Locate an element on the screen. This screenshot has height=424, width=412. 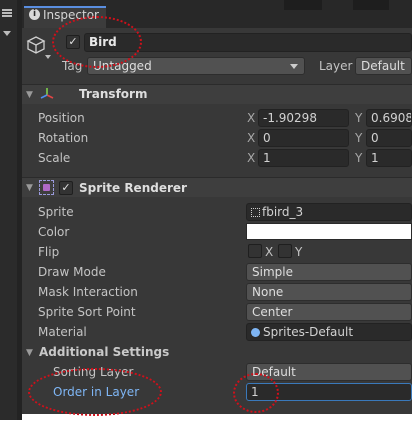
rotation-label: Rotation is located at coordinates (63, 138).